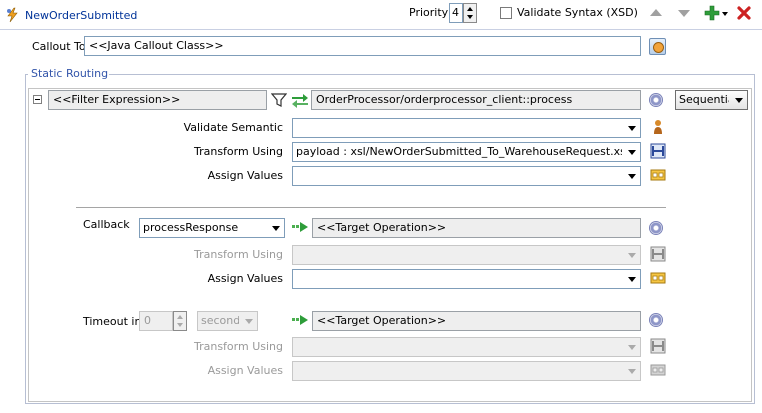 The width and height of the screenshot is (762, 413). I want to click on callback-assign-values-label: Assign Values, so click(245, 278).